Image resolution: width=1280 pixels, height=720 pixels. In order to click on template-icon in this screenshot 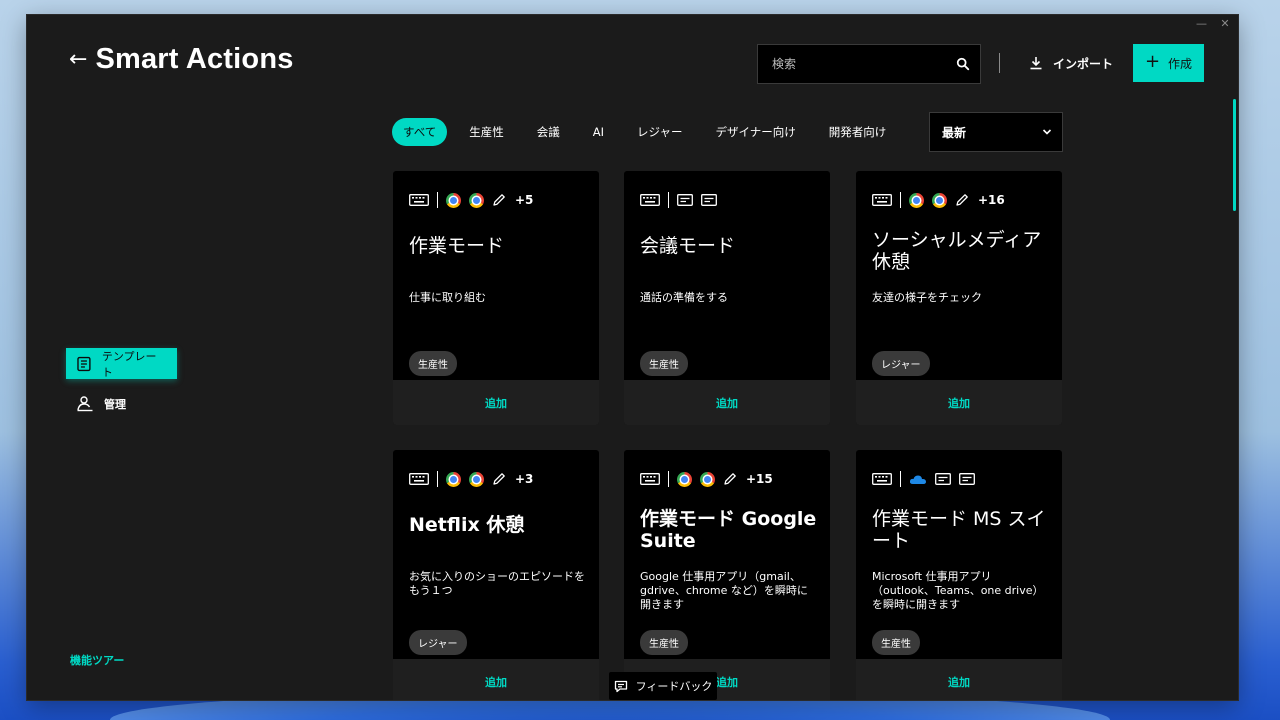, I will do `click(84, 363)`.